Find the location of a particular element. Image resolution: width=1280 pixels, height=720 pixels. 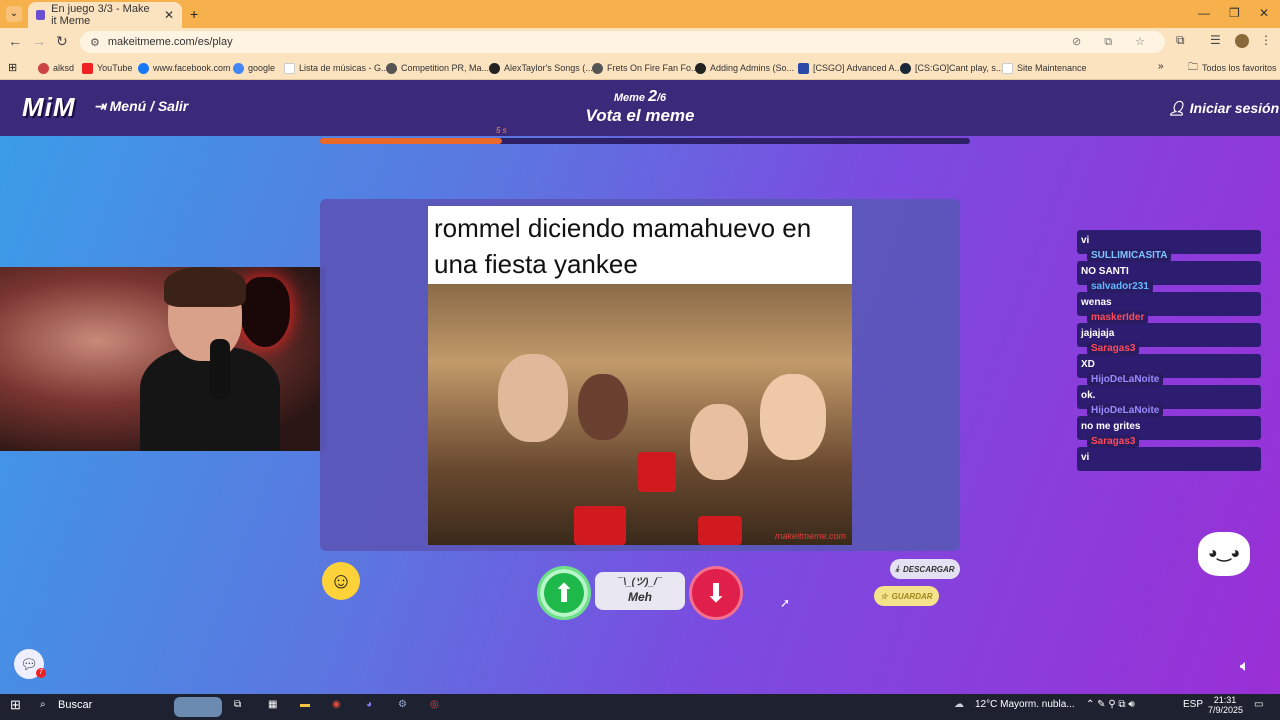

chat-username: salvador231 is located at coordinates (1120, 286).